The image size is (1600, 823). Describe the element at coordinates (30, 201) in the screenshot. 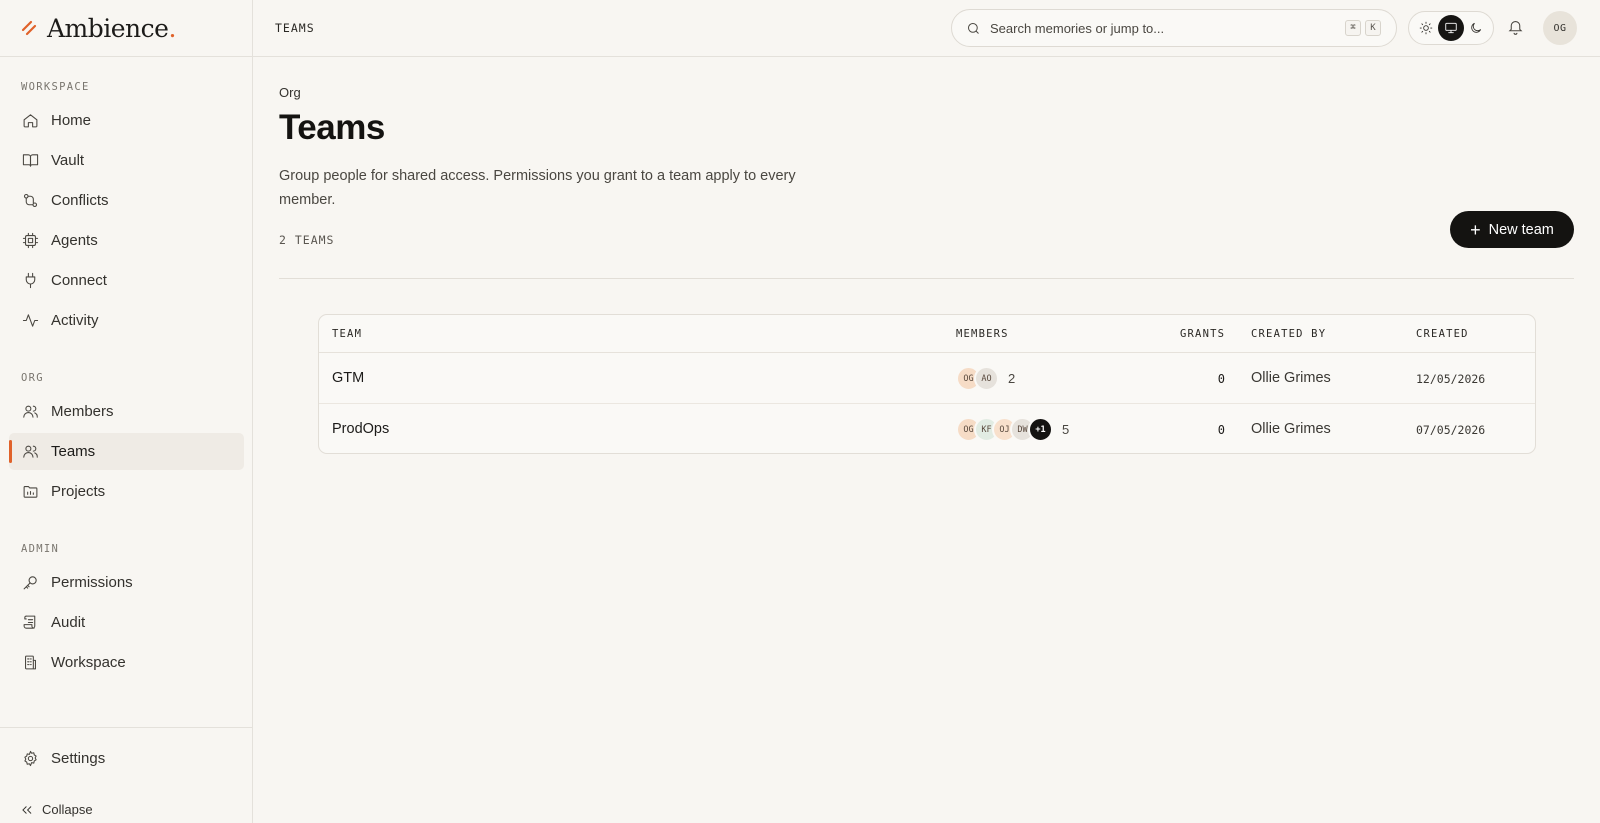

I see `merge-icon` at that location.